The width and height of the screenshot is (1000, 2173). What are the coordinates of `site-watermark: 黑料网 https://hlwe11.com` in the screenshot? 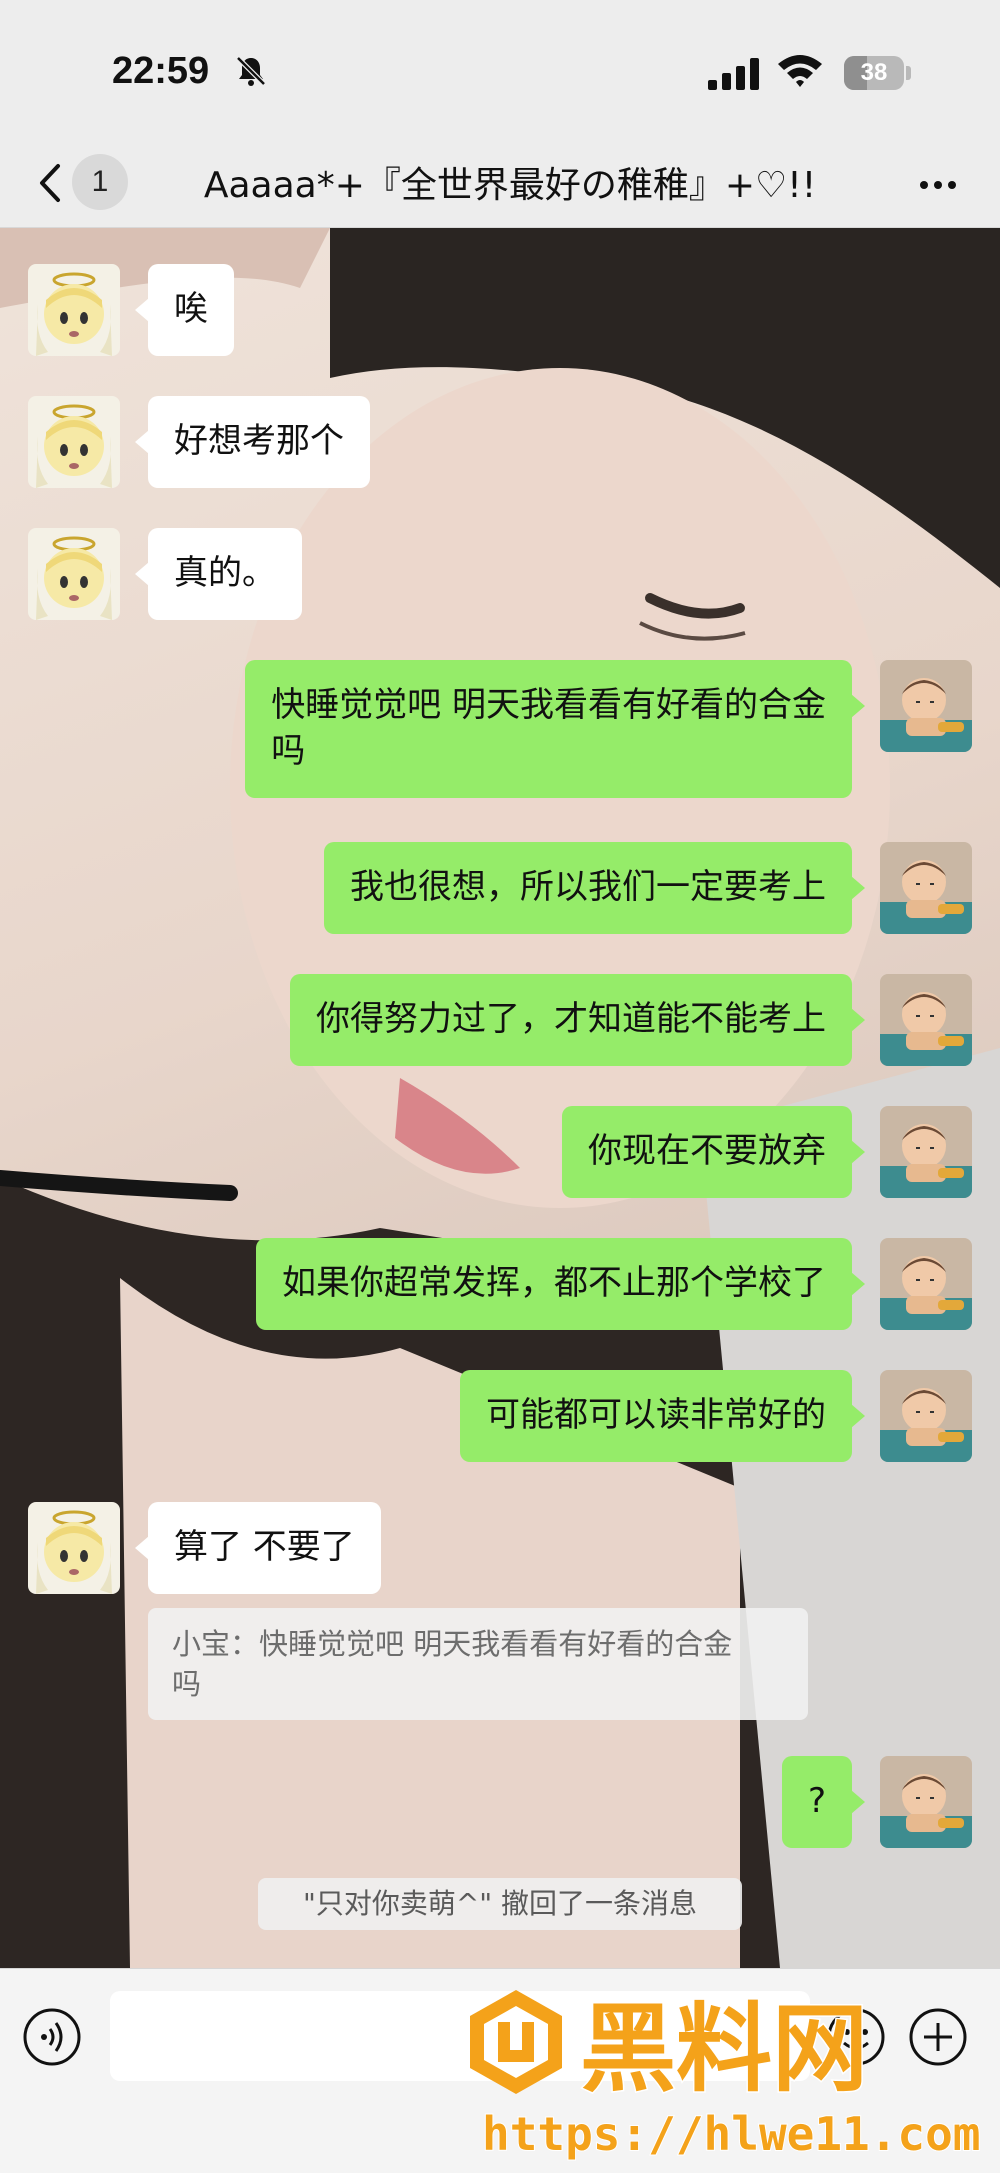 It's located at (726, 2076).